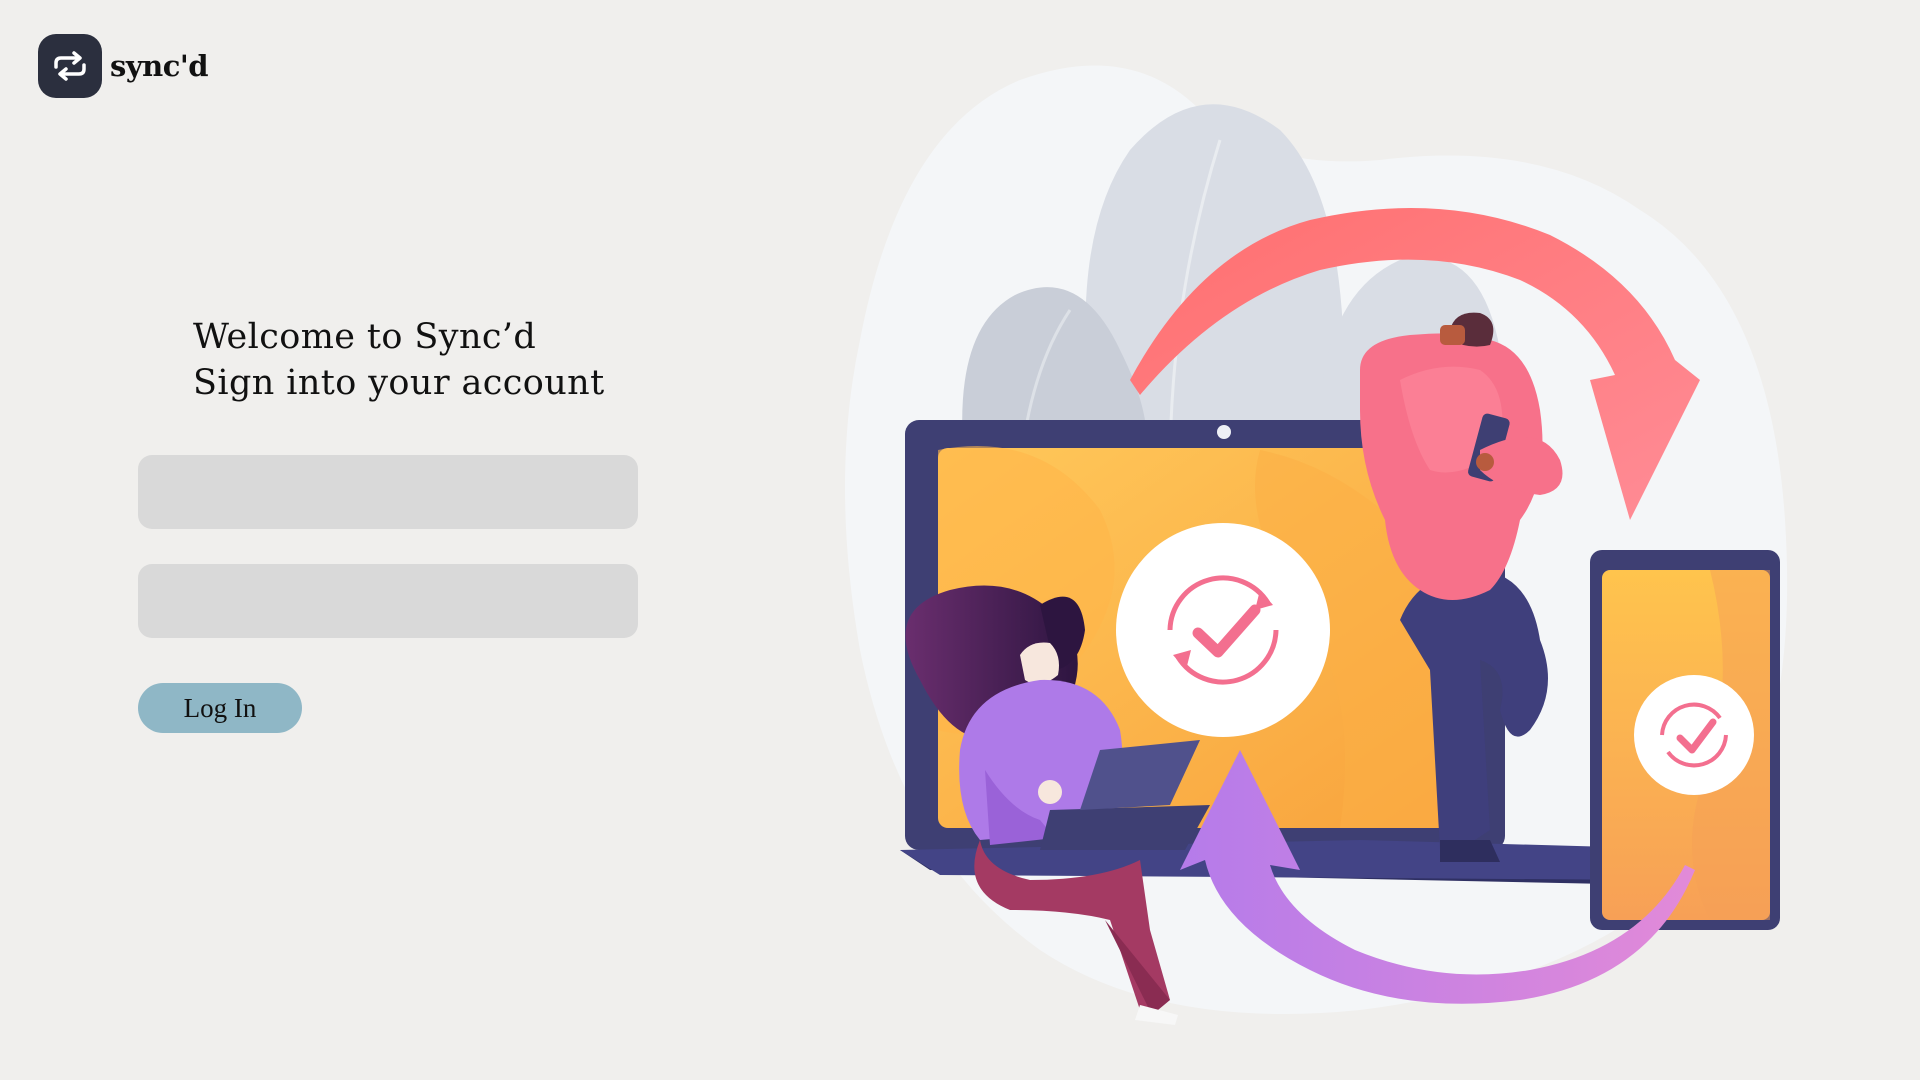 Image resolution: width=1920 pixels, height=1080 pixels. Describe the element at coordinates (220, 708) in the screenshot. I see `login-button: Log In` at that location.